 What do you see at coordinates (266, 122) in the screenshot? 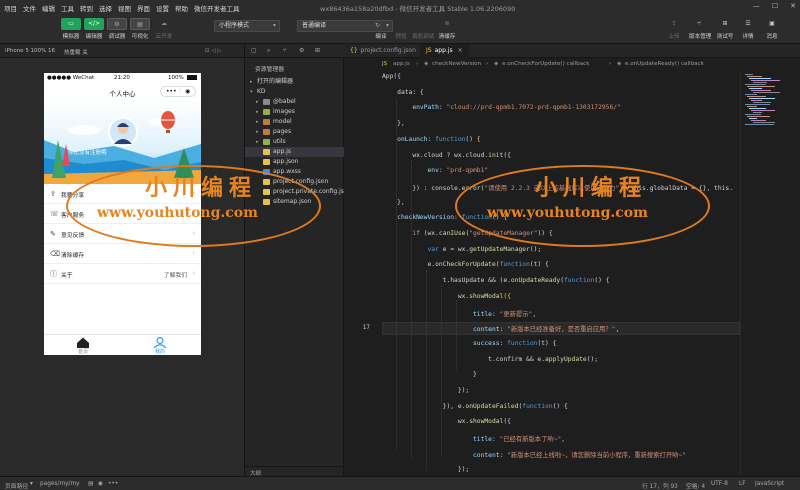
I see `folder-icon` at bounding box center [266, 122].